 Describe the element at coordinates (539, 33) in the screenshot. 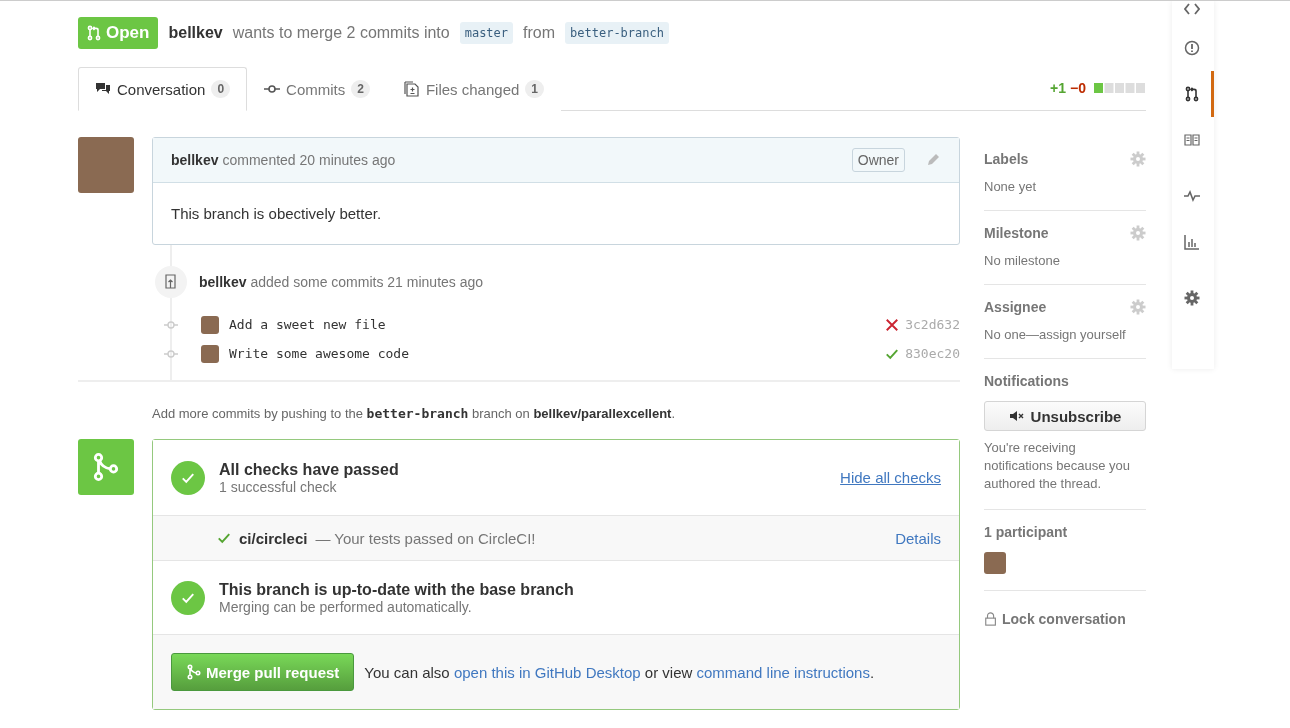

I see `title-text: from` at that location.